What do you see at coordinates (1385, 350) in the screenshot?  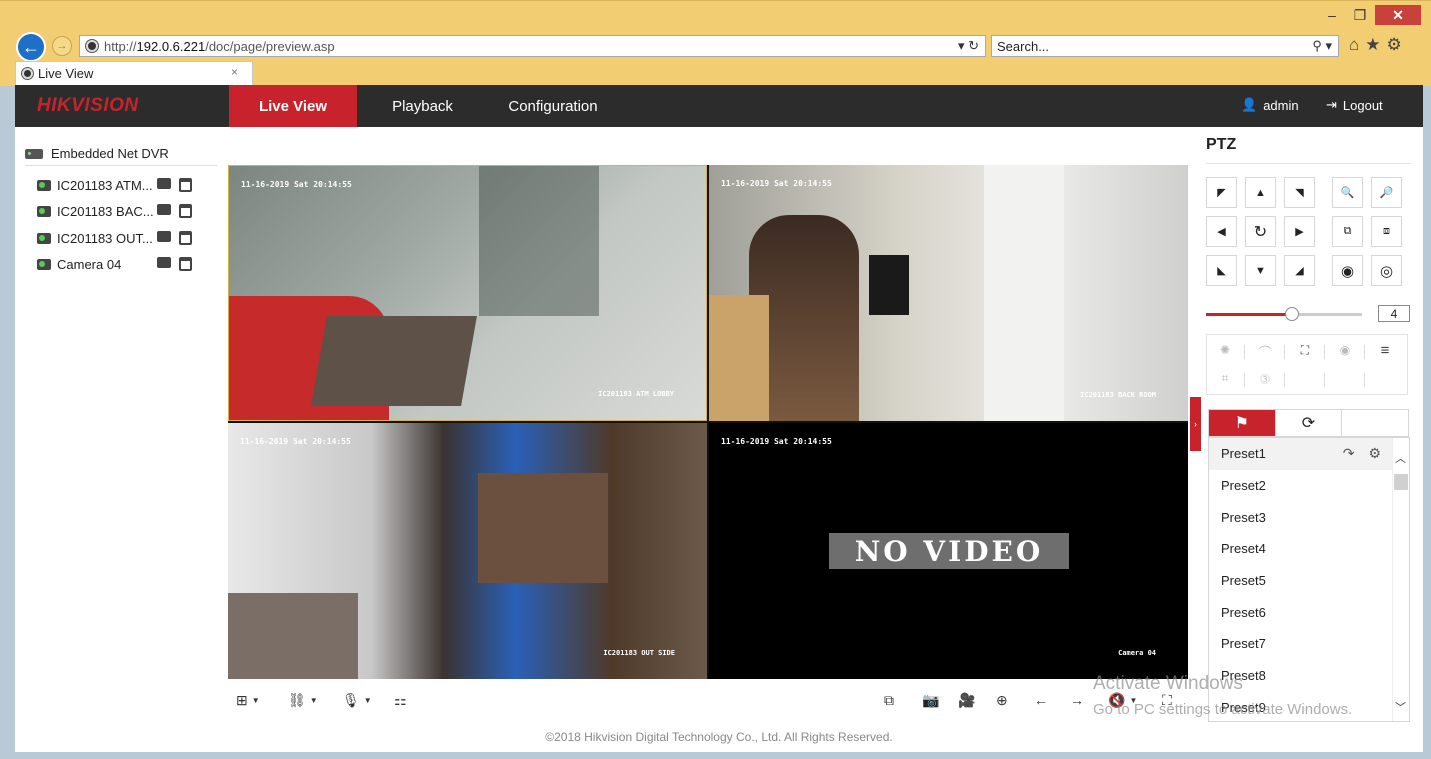 I see `menu-icon: ≡` at bounding box center [1385, 350].